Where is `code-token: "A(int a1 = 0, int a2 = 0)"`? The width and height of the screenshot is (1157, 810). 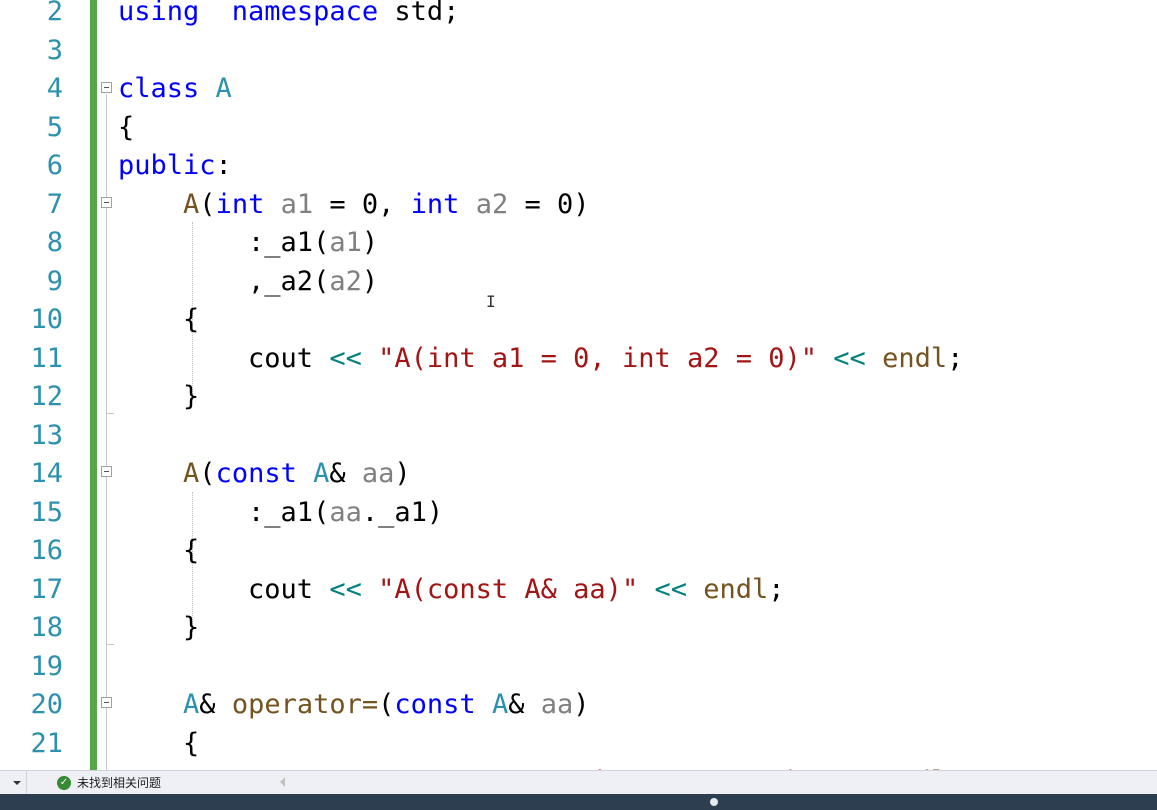
code-token: "A(int a1 = 0, int a2 = 0)" is located at coordinates (598, 358).